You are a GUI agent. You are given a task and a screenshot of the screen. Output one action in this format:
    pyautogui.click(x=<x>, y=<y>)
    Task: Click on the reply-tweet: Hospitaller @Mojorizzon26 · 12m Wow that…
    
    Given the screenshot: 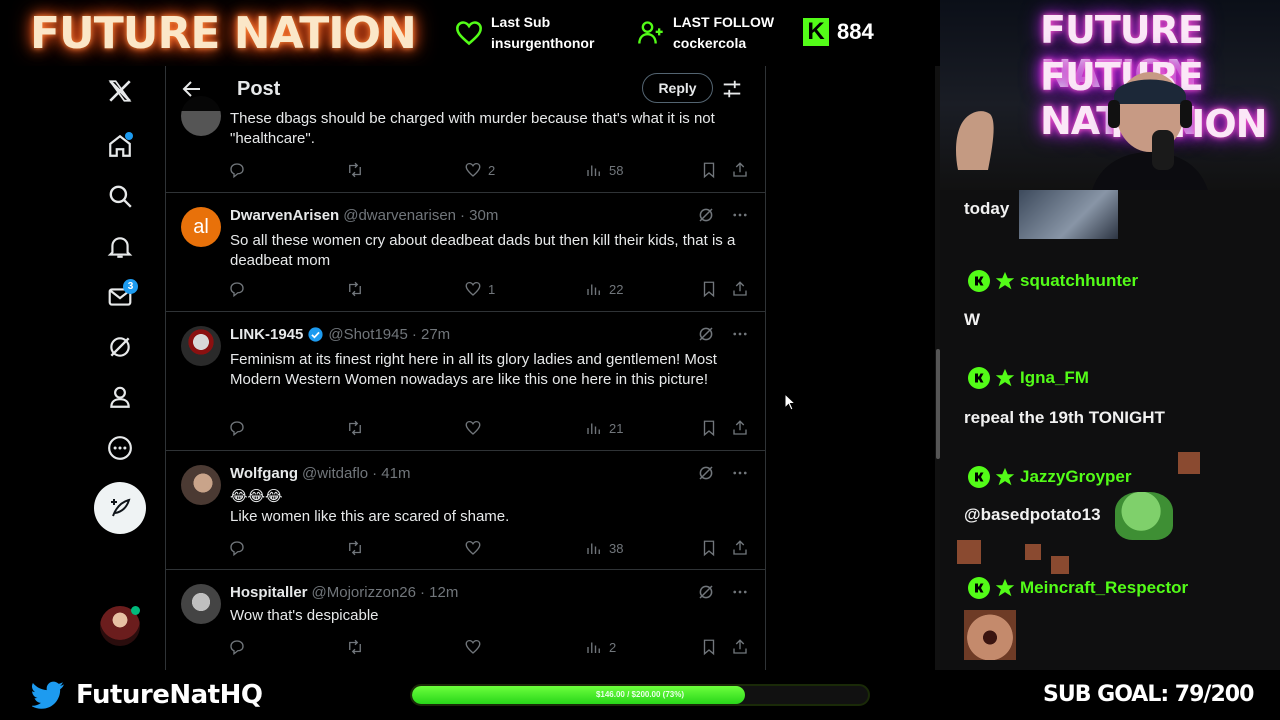 What is the action you would take?
    pyautogui.click(x=465, y=620)
    